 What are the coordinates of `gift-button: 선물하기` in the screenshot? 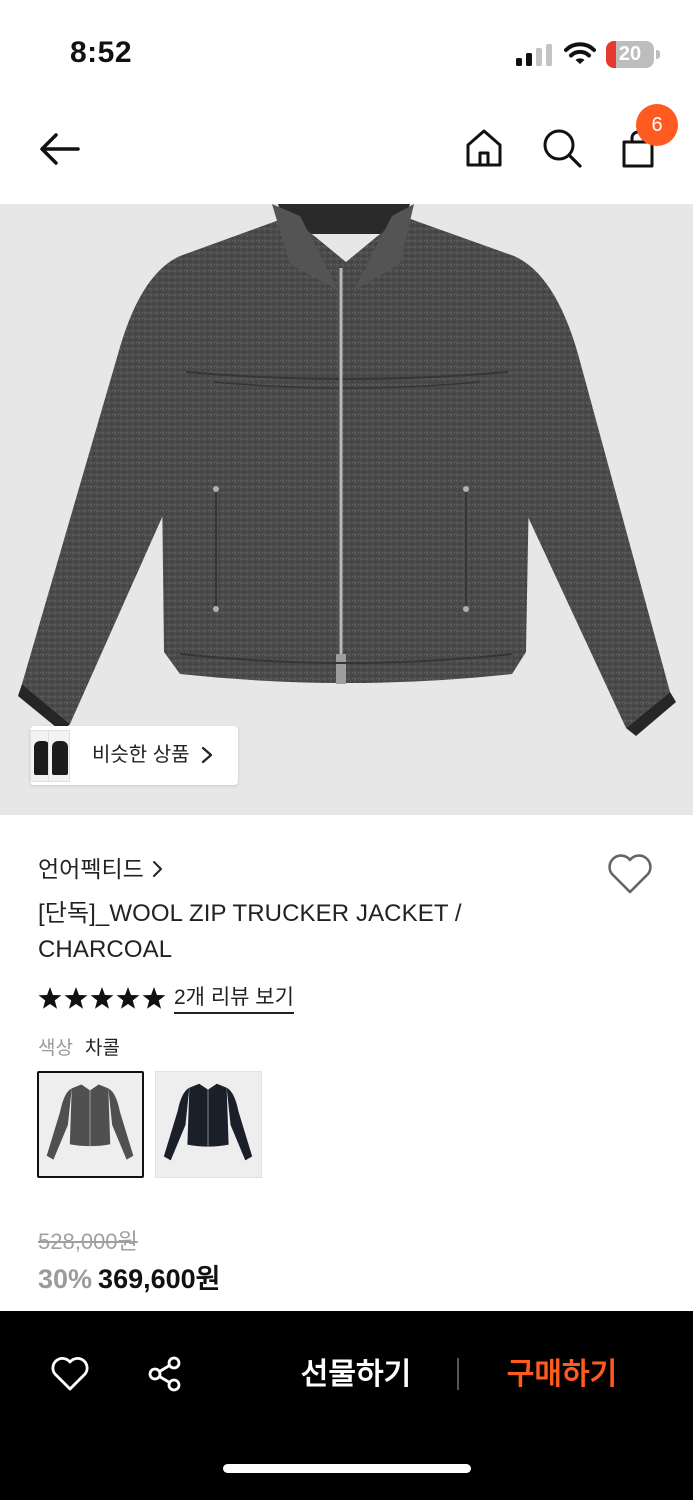 It's located at (356, 1375).